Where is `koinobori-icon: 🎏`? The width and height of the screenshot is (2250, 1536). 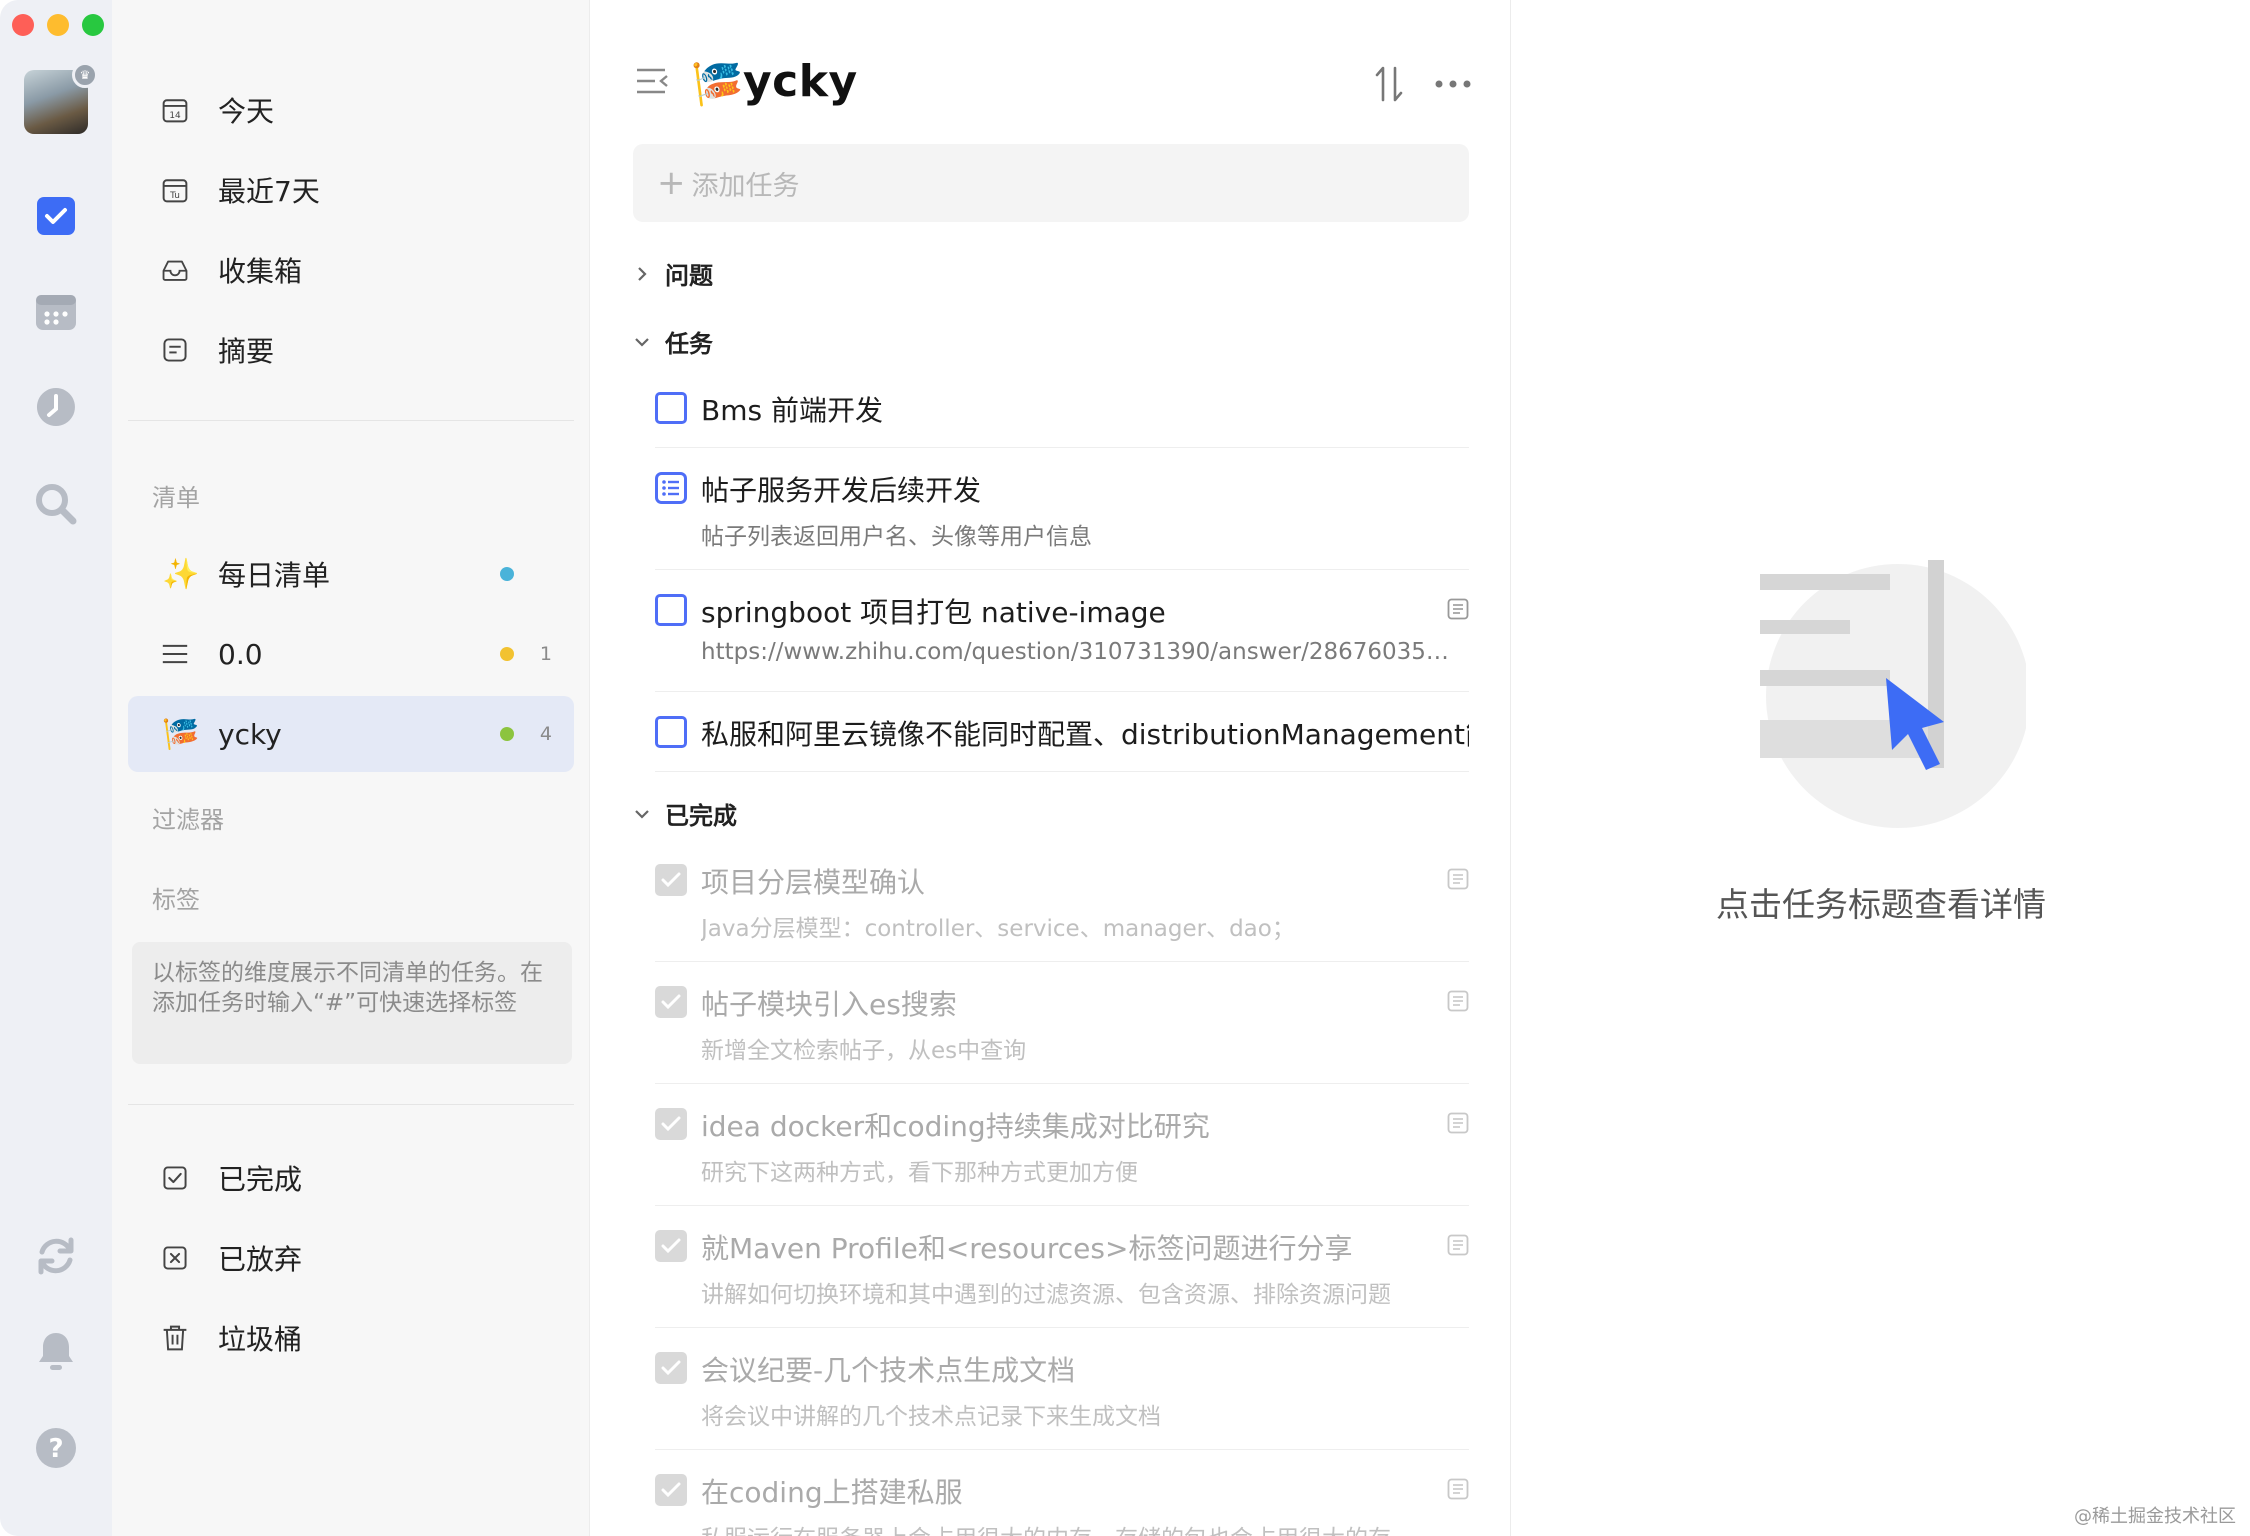
koinobori-icon: 🎏 is located at coordinates (181, 734).